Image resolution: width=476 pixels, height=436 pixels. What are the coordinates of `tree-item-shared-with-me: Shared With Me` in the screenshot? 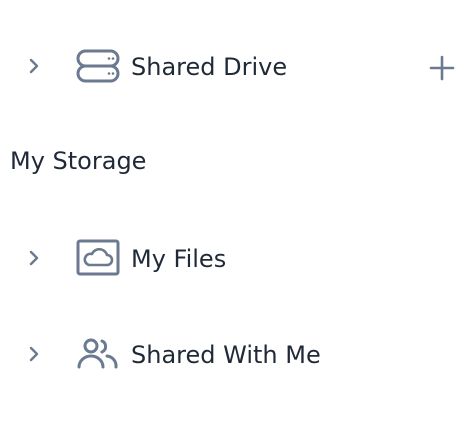 It's located at (238, 354).